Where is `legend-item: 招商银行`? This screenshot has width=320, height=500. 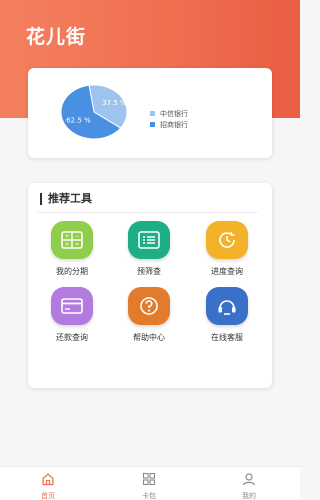 legend-item: 招商银行 is located at coordinates (169, 124).